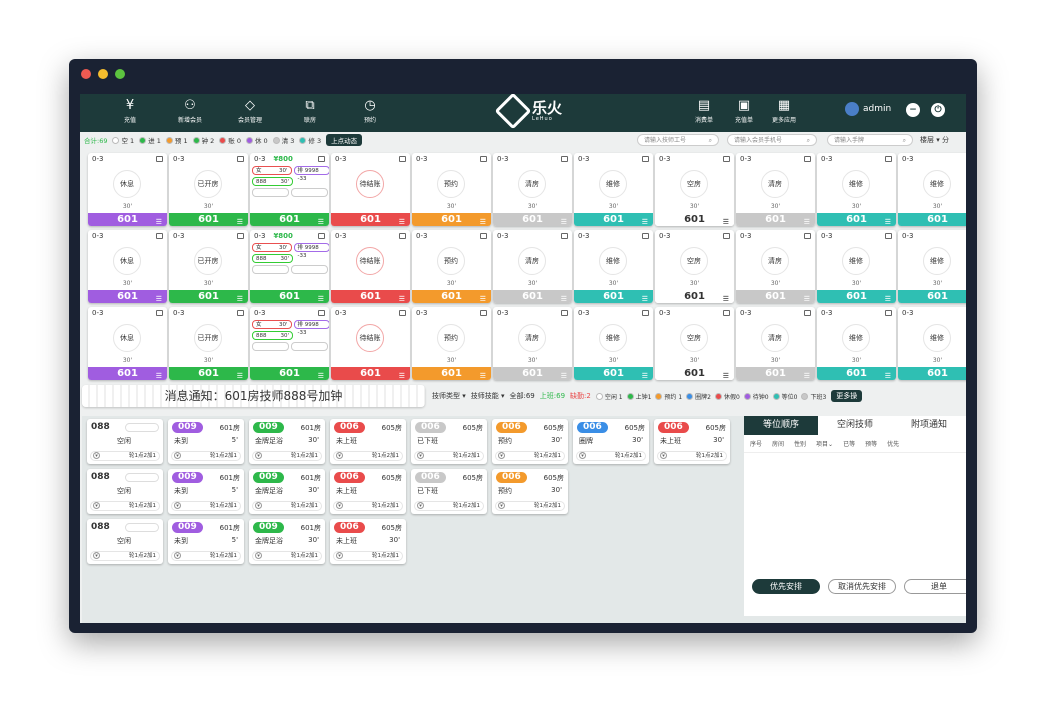 The height and width of the screenshot is (715, 1047). What do you see at coordinates (190, 110) in the screenshot?
I see `toolbar-add-user-button: ⚇ 新增会员` at bounding box center [190, 110].